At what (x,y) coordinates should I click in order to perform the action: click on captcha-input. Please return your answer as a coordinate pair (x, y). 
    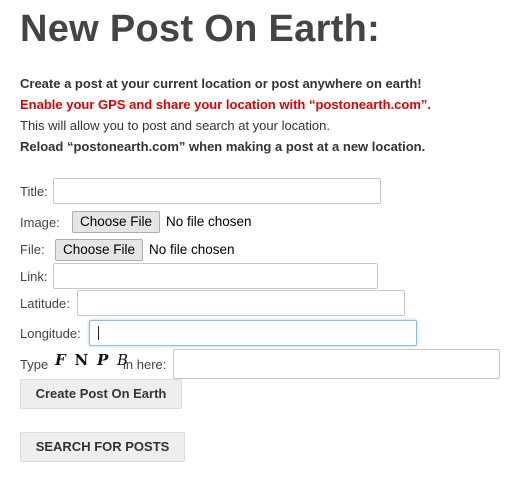
    Looking at the image, I should click on (336, 364).